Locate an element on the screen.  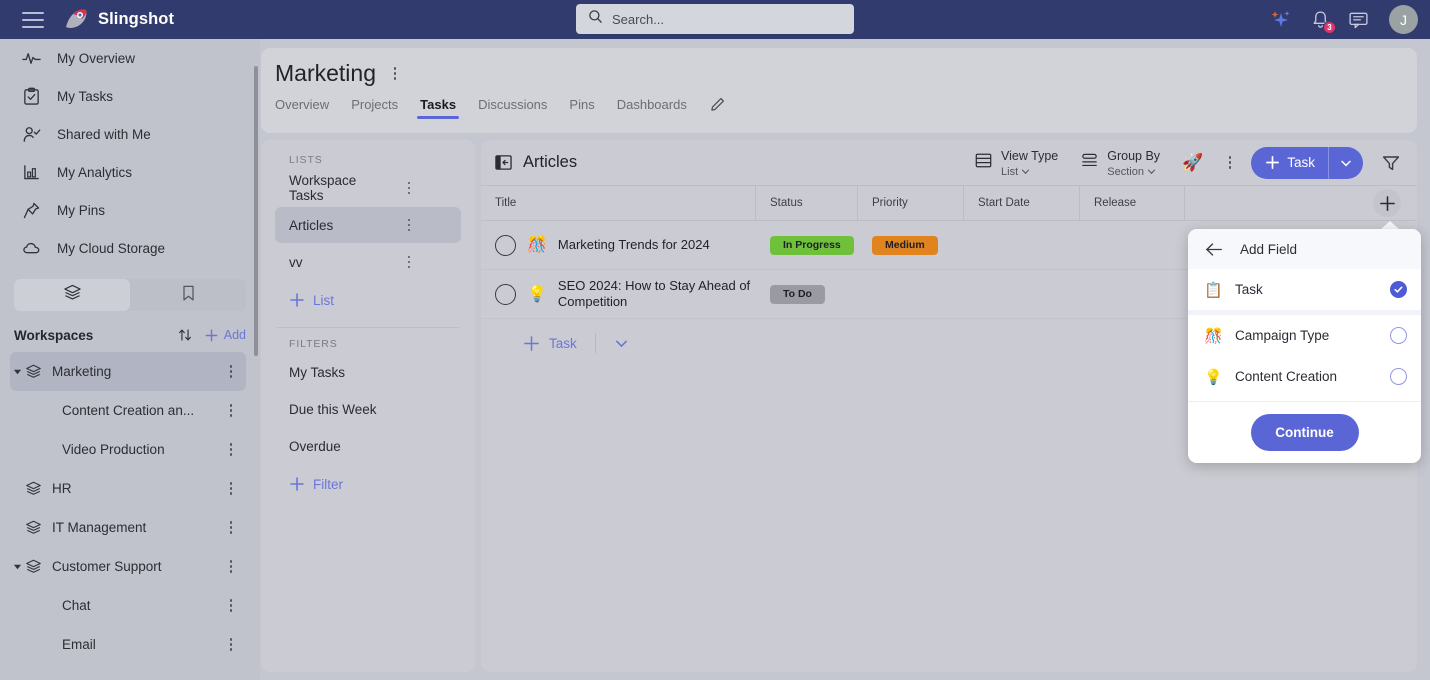
group-by-label: Group By is located at coordinates (1134, 155).